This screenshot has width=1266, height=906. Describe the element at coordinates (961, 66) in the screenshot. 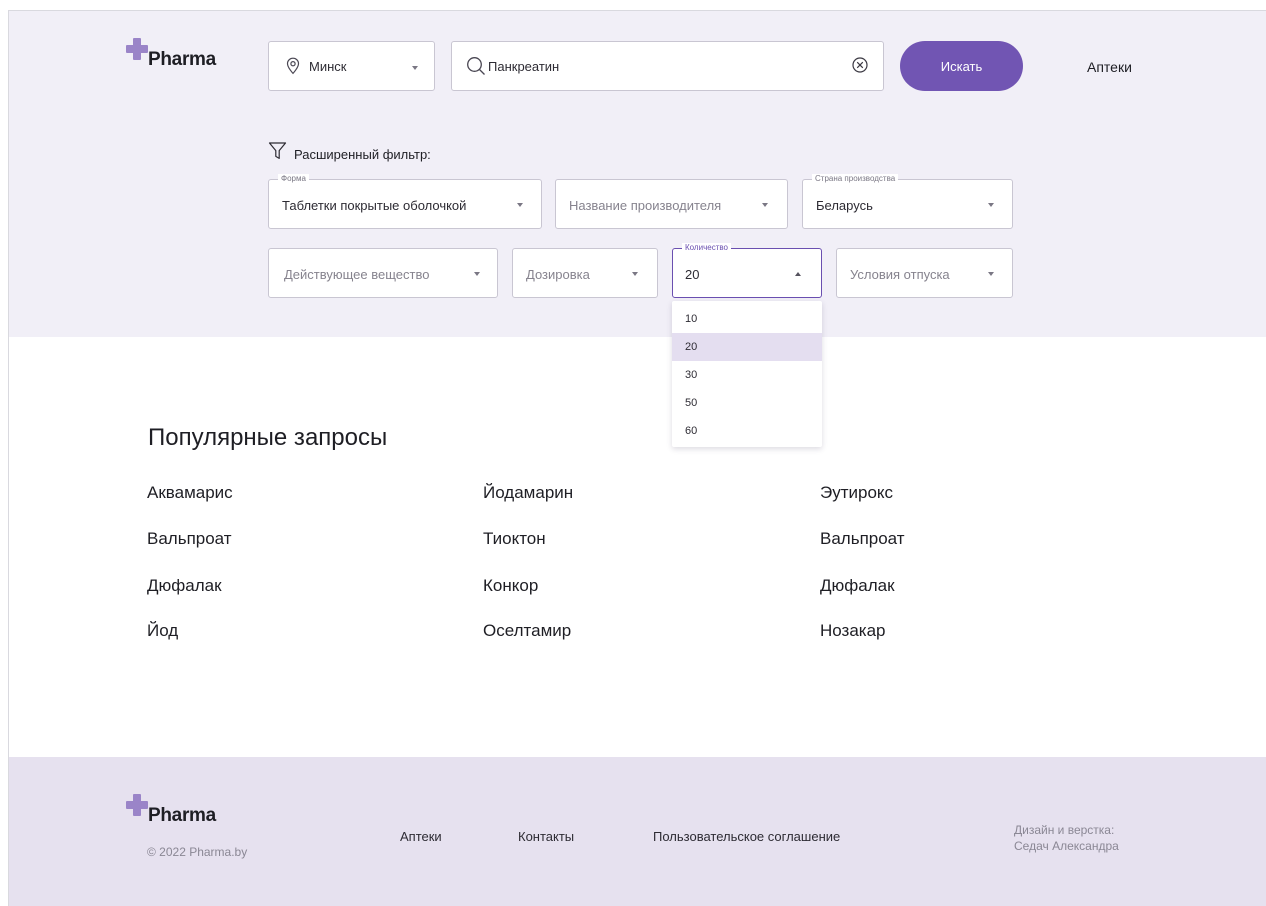

I see `search-button: Искать` at that location.